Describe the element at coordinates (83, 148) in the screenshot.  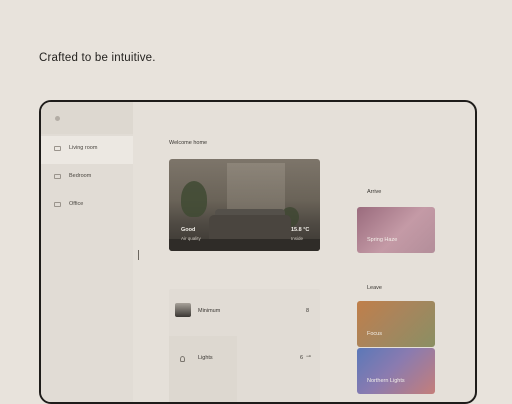
I see `sidebar-item-label: Living room` at that location.